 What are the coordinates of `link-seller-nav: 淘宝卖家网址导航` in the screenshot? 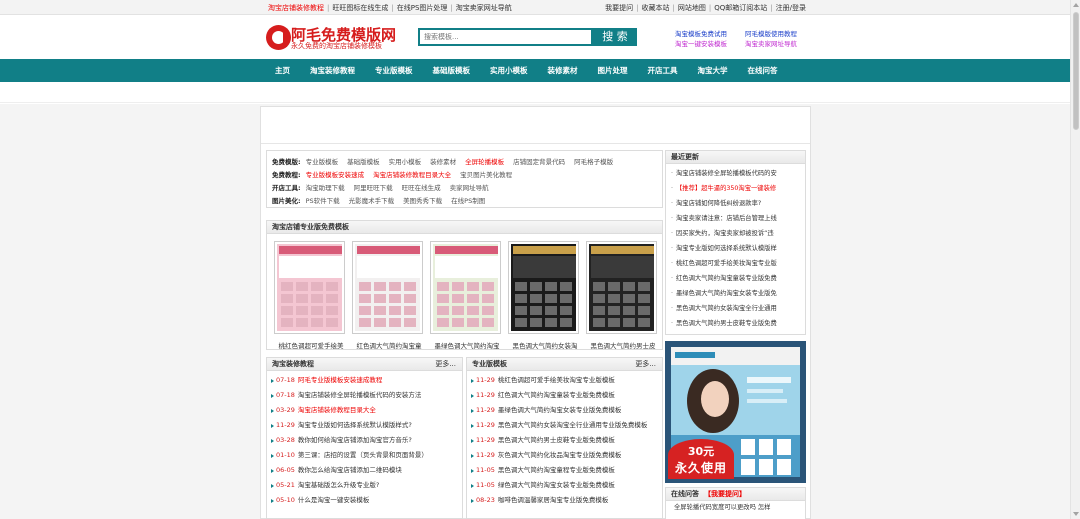 It's located at (775, 44).